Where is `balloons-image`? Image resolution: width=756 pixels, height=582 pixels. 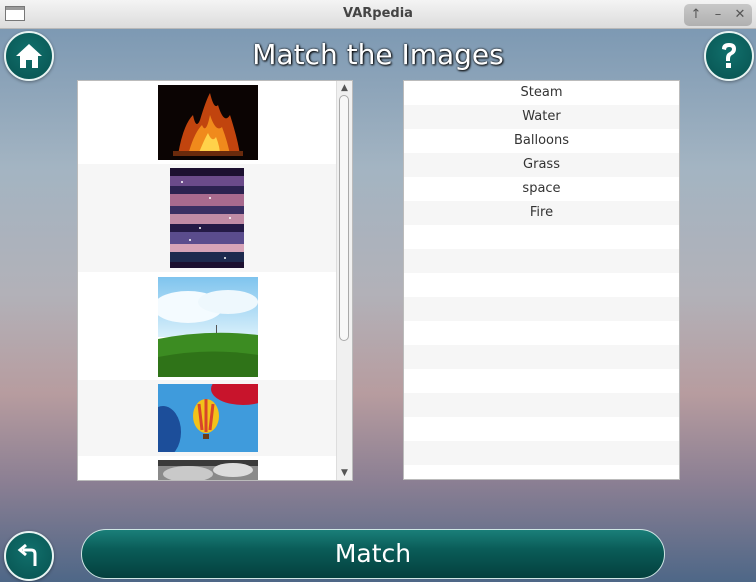 balloons-image is located at coordinates (208, 418).